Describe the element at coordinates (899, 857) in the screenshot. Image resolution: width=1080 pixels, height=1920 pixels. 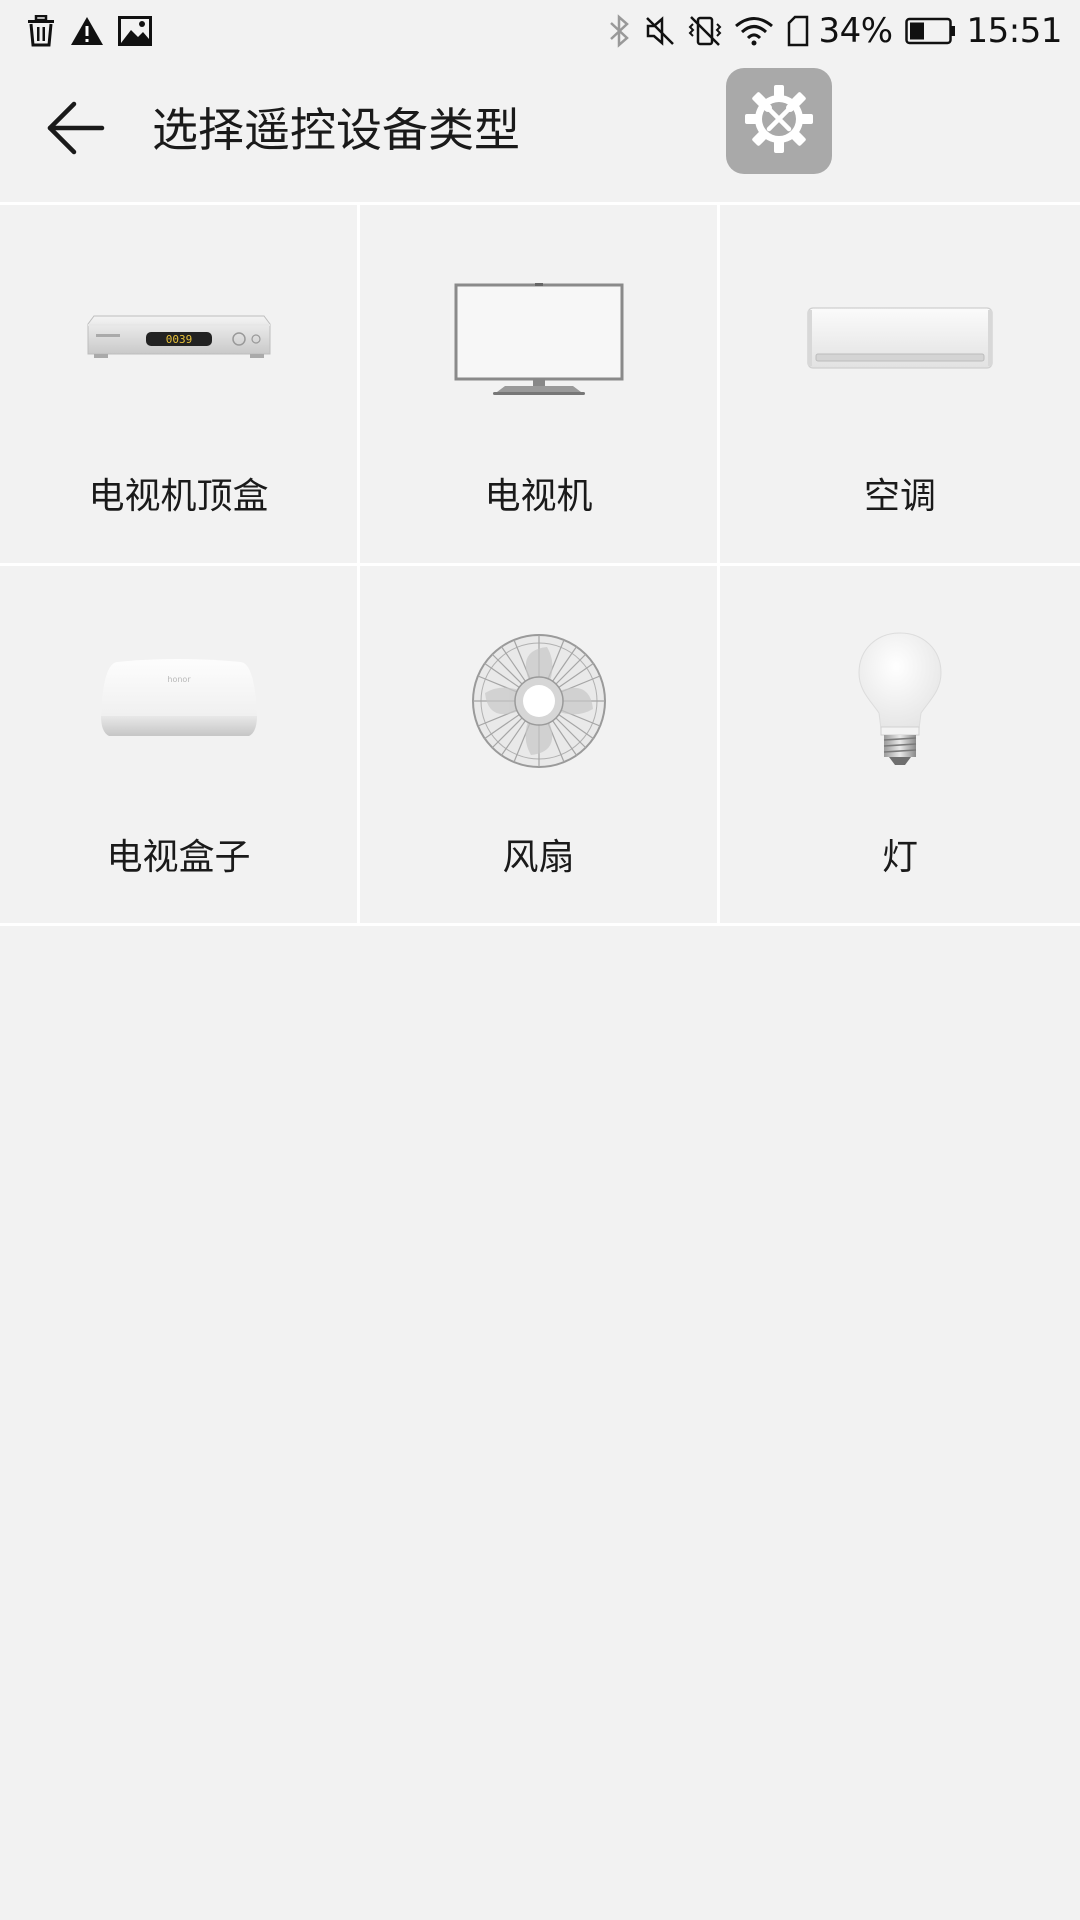
I see `device-label: 灯` at that location.